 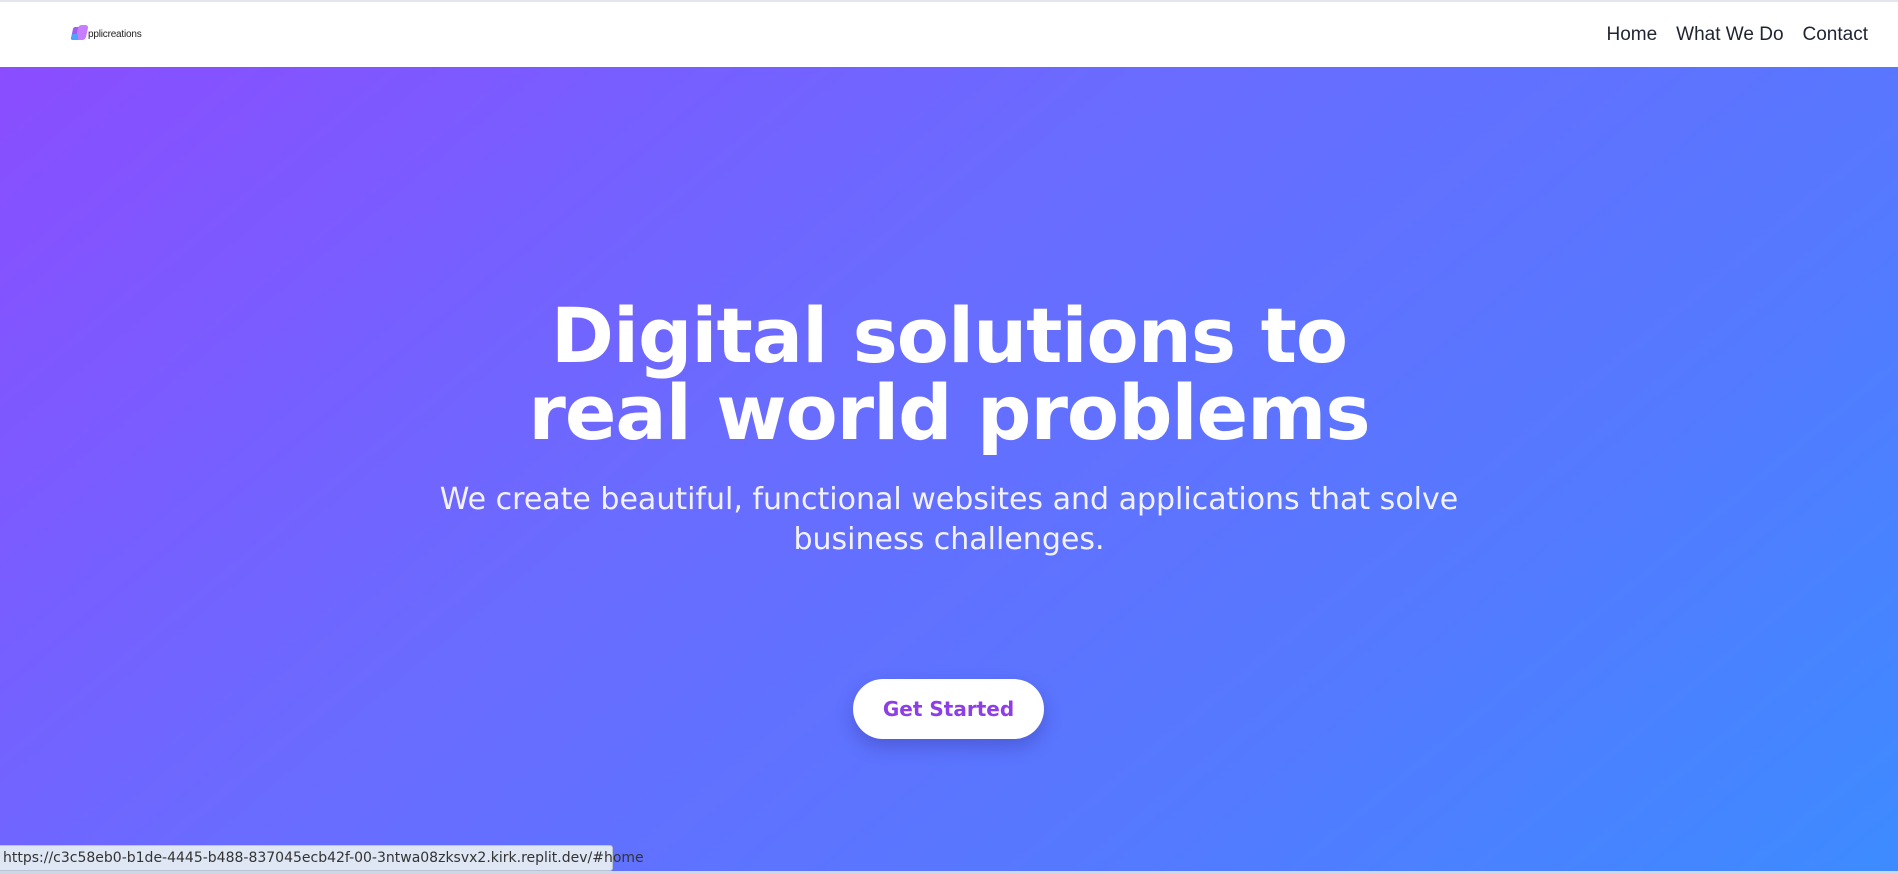 What do you see at coordinates (948, 709) in the screenshot?
I see `get-started-button: Get Started` at bounding box center [948, 709].